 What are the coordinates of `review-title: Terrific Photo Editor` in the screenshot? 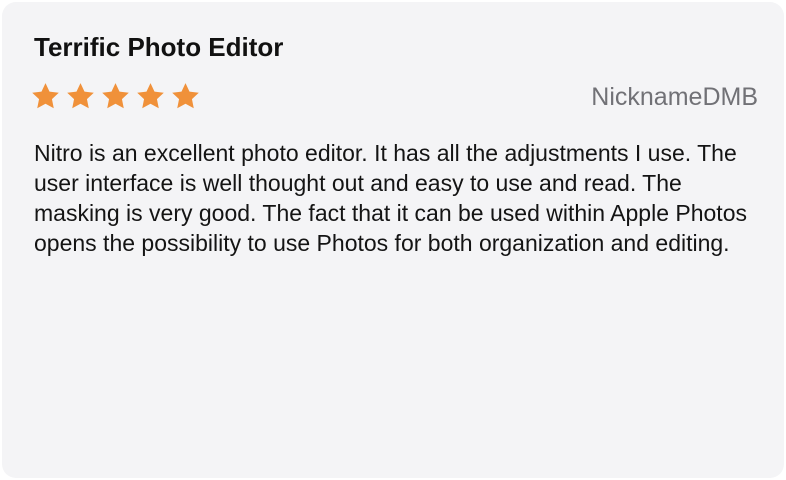 It's located at (159, 47).